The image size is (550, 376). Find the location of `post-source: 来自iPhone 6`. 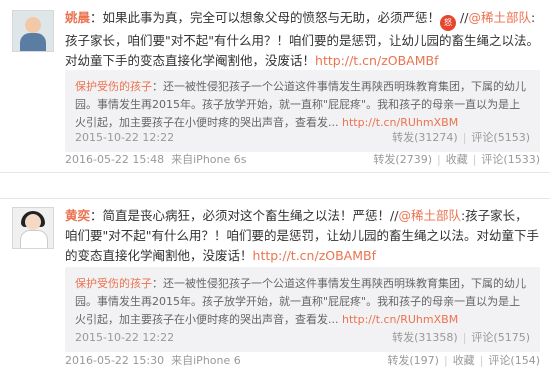

post-source: 来自iPhone 6 is located at coordinates (206, 360).